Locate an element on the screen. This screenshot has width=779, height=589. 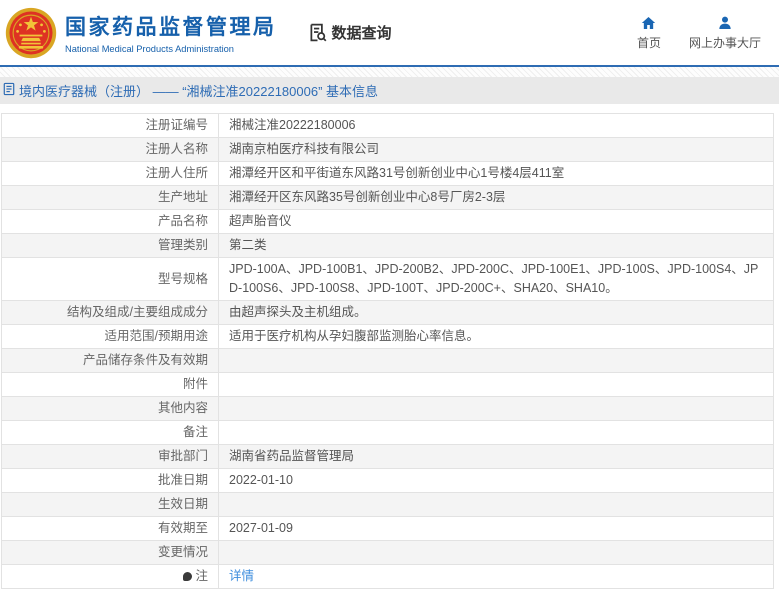
table-row: 备注 is located at coordinates (387, 433).